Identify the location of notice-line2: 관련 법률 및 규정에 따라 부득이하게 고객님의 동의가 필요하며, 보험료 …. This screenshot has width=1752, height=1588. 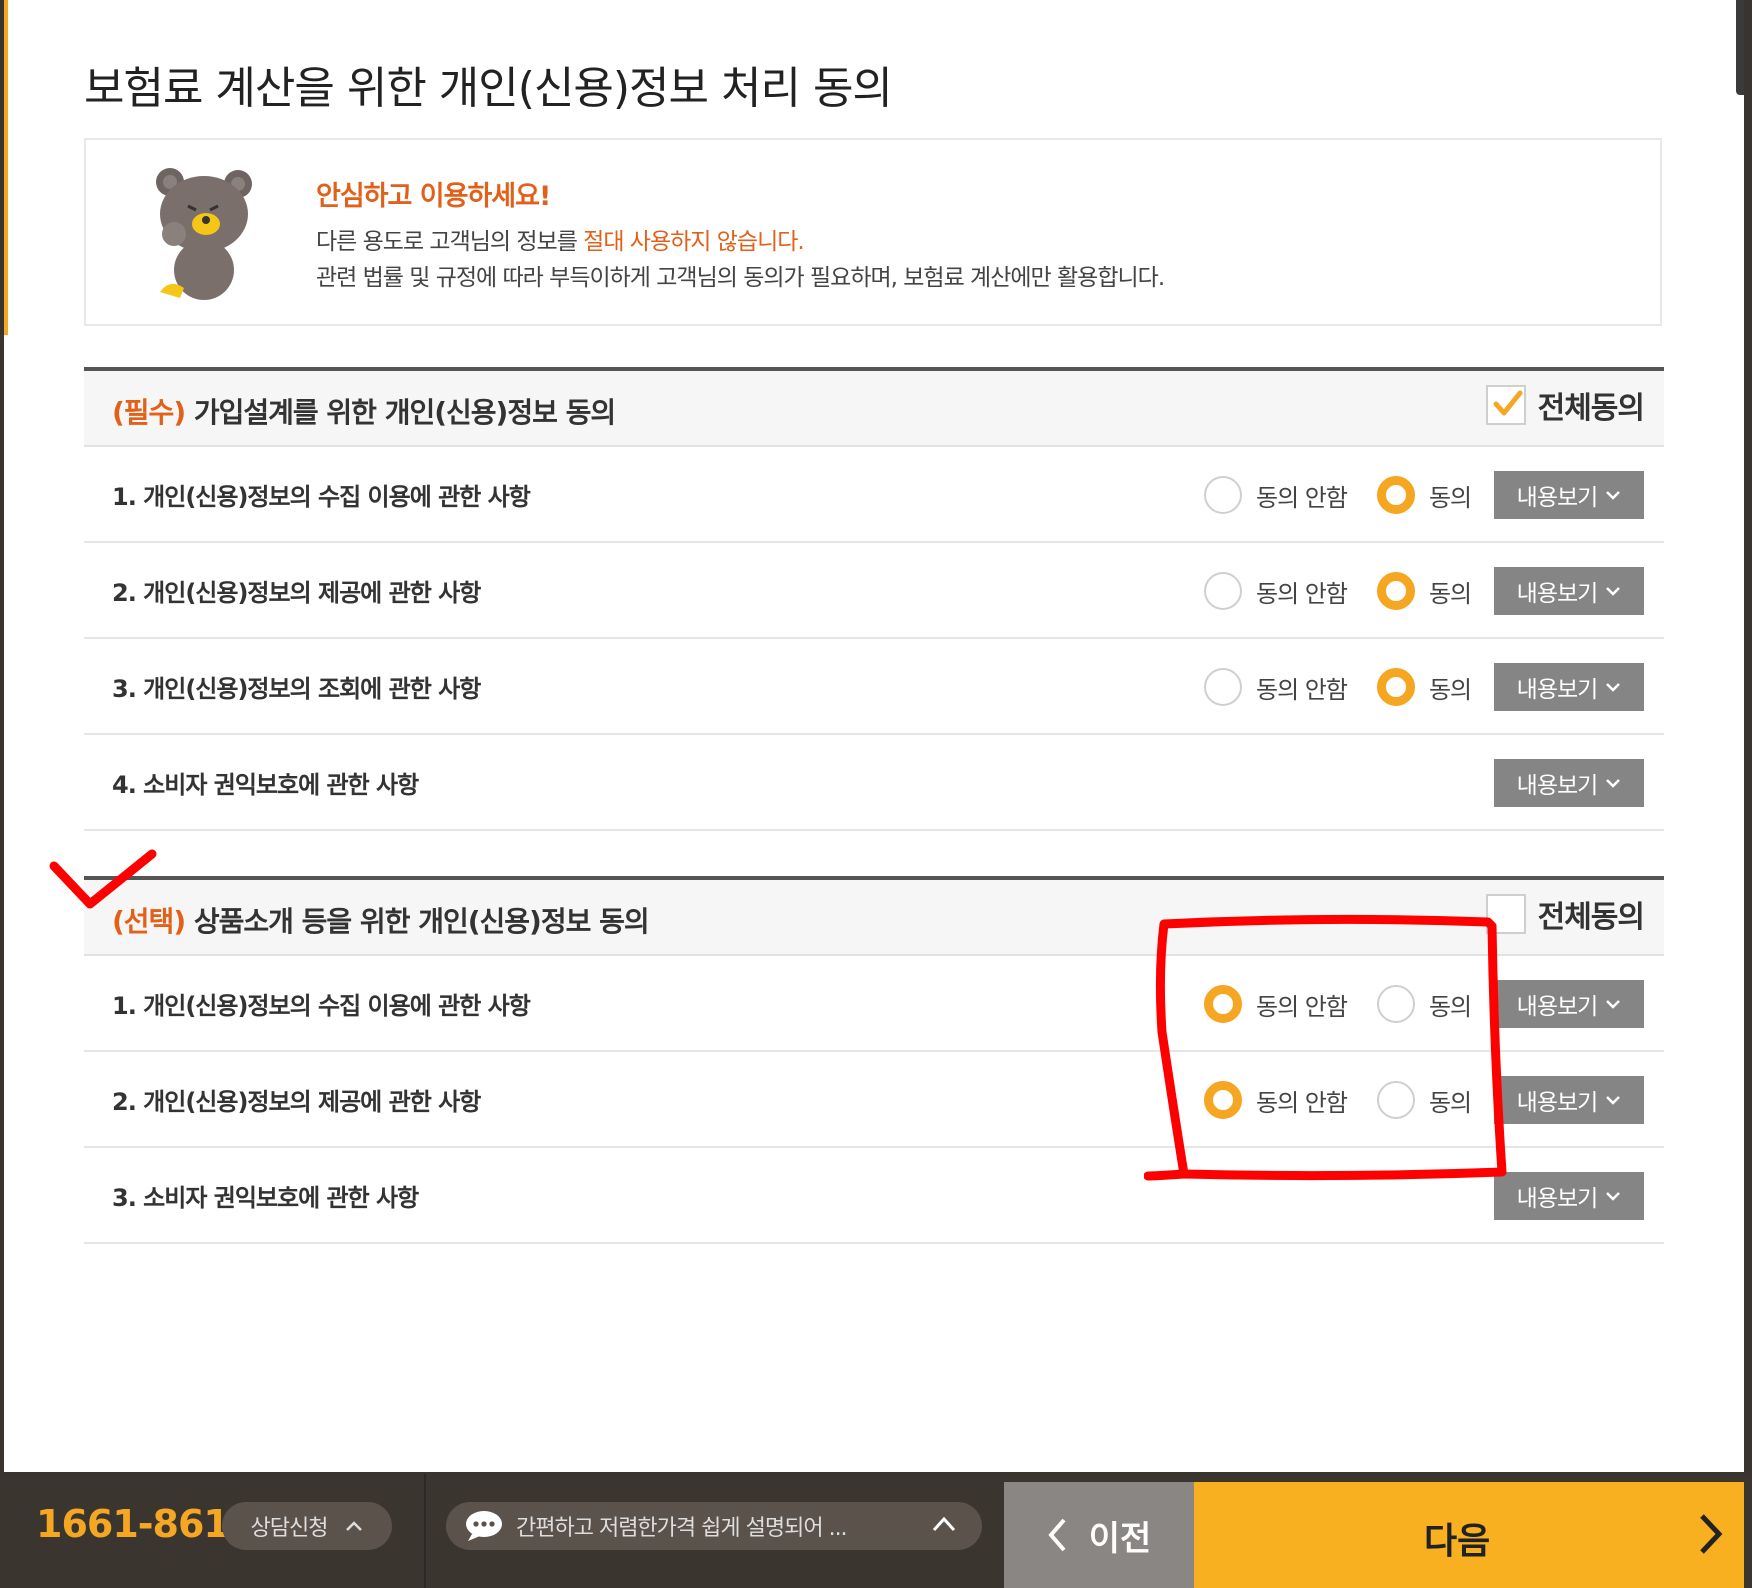
(740, 278).